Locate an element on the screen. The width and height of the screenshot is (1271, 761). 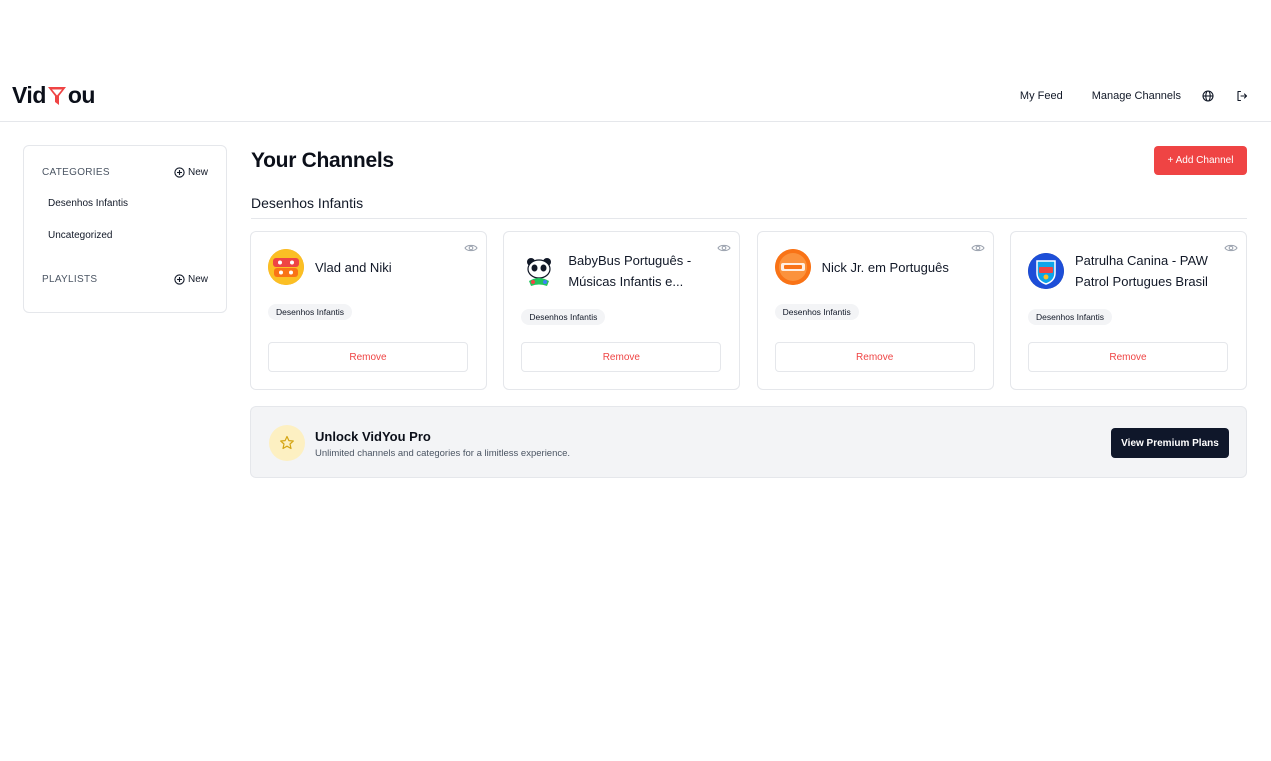
sidebar-item-uncategorized: Uncategorized is located at coordinates (125, 235).